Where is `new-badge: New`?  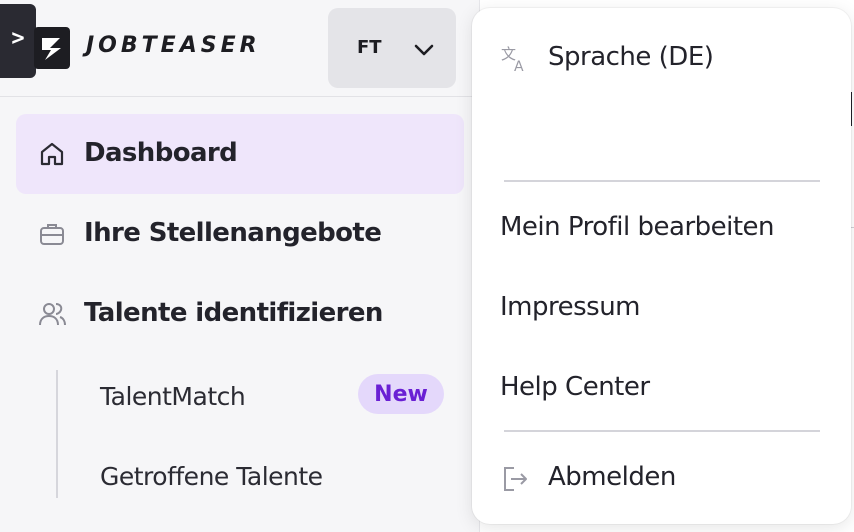 new-badge: New is located at coordinates (401, 394).